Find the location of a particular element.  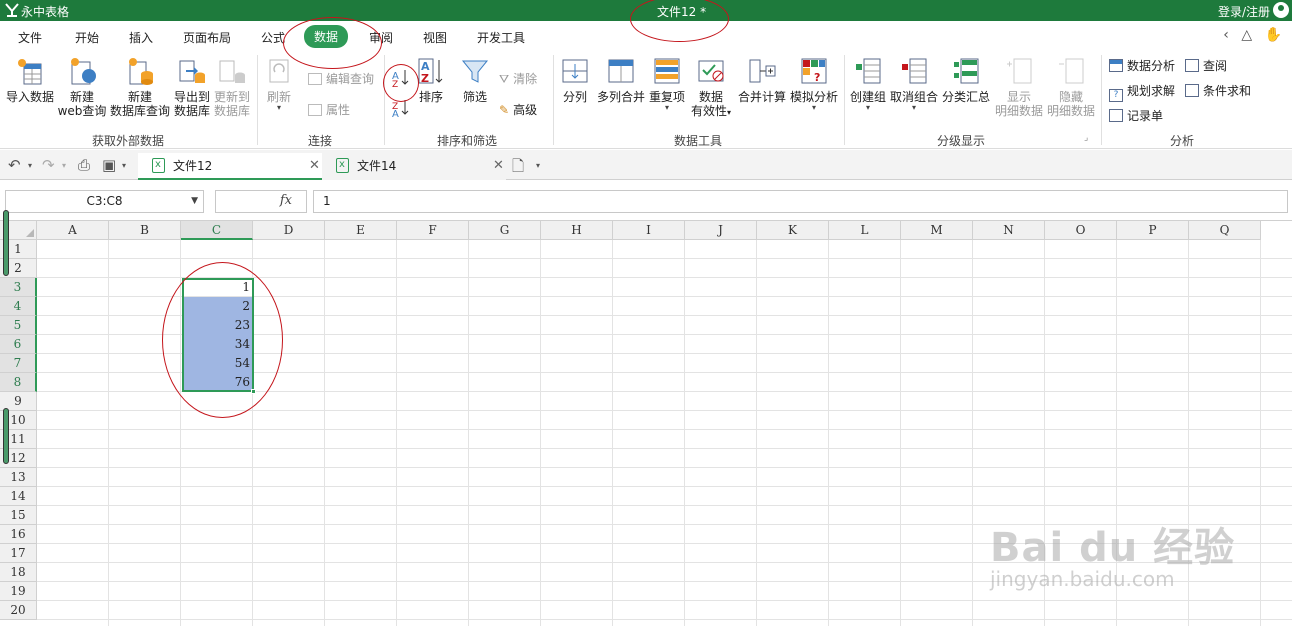

new-db-query-button: 新建 数据库查询 is located at coordinates (140, 87).